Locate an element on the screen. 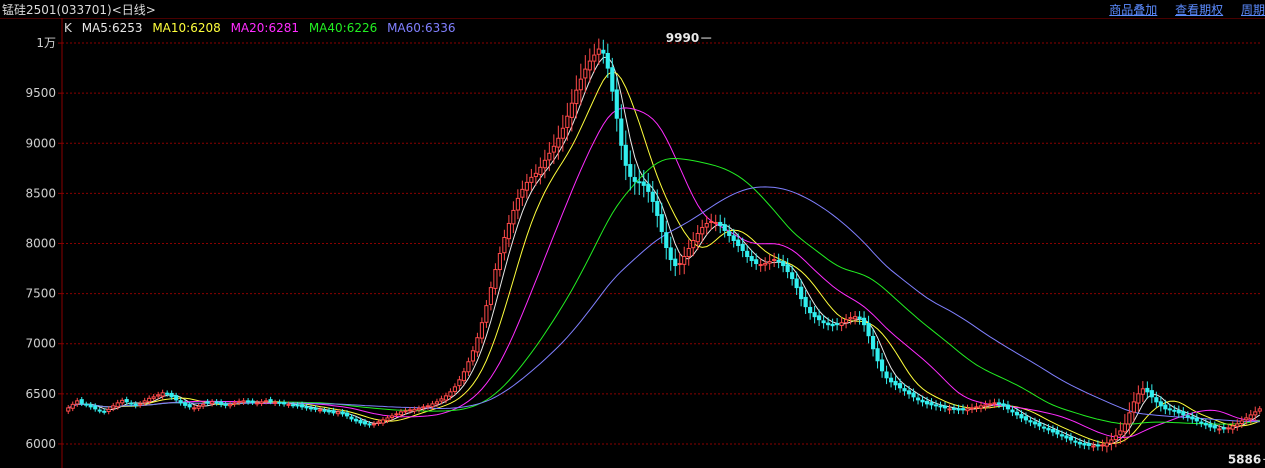 The width and height of the screenshot is (1265, 468). period-link: 周期 is located at coordinates (1253, 10).